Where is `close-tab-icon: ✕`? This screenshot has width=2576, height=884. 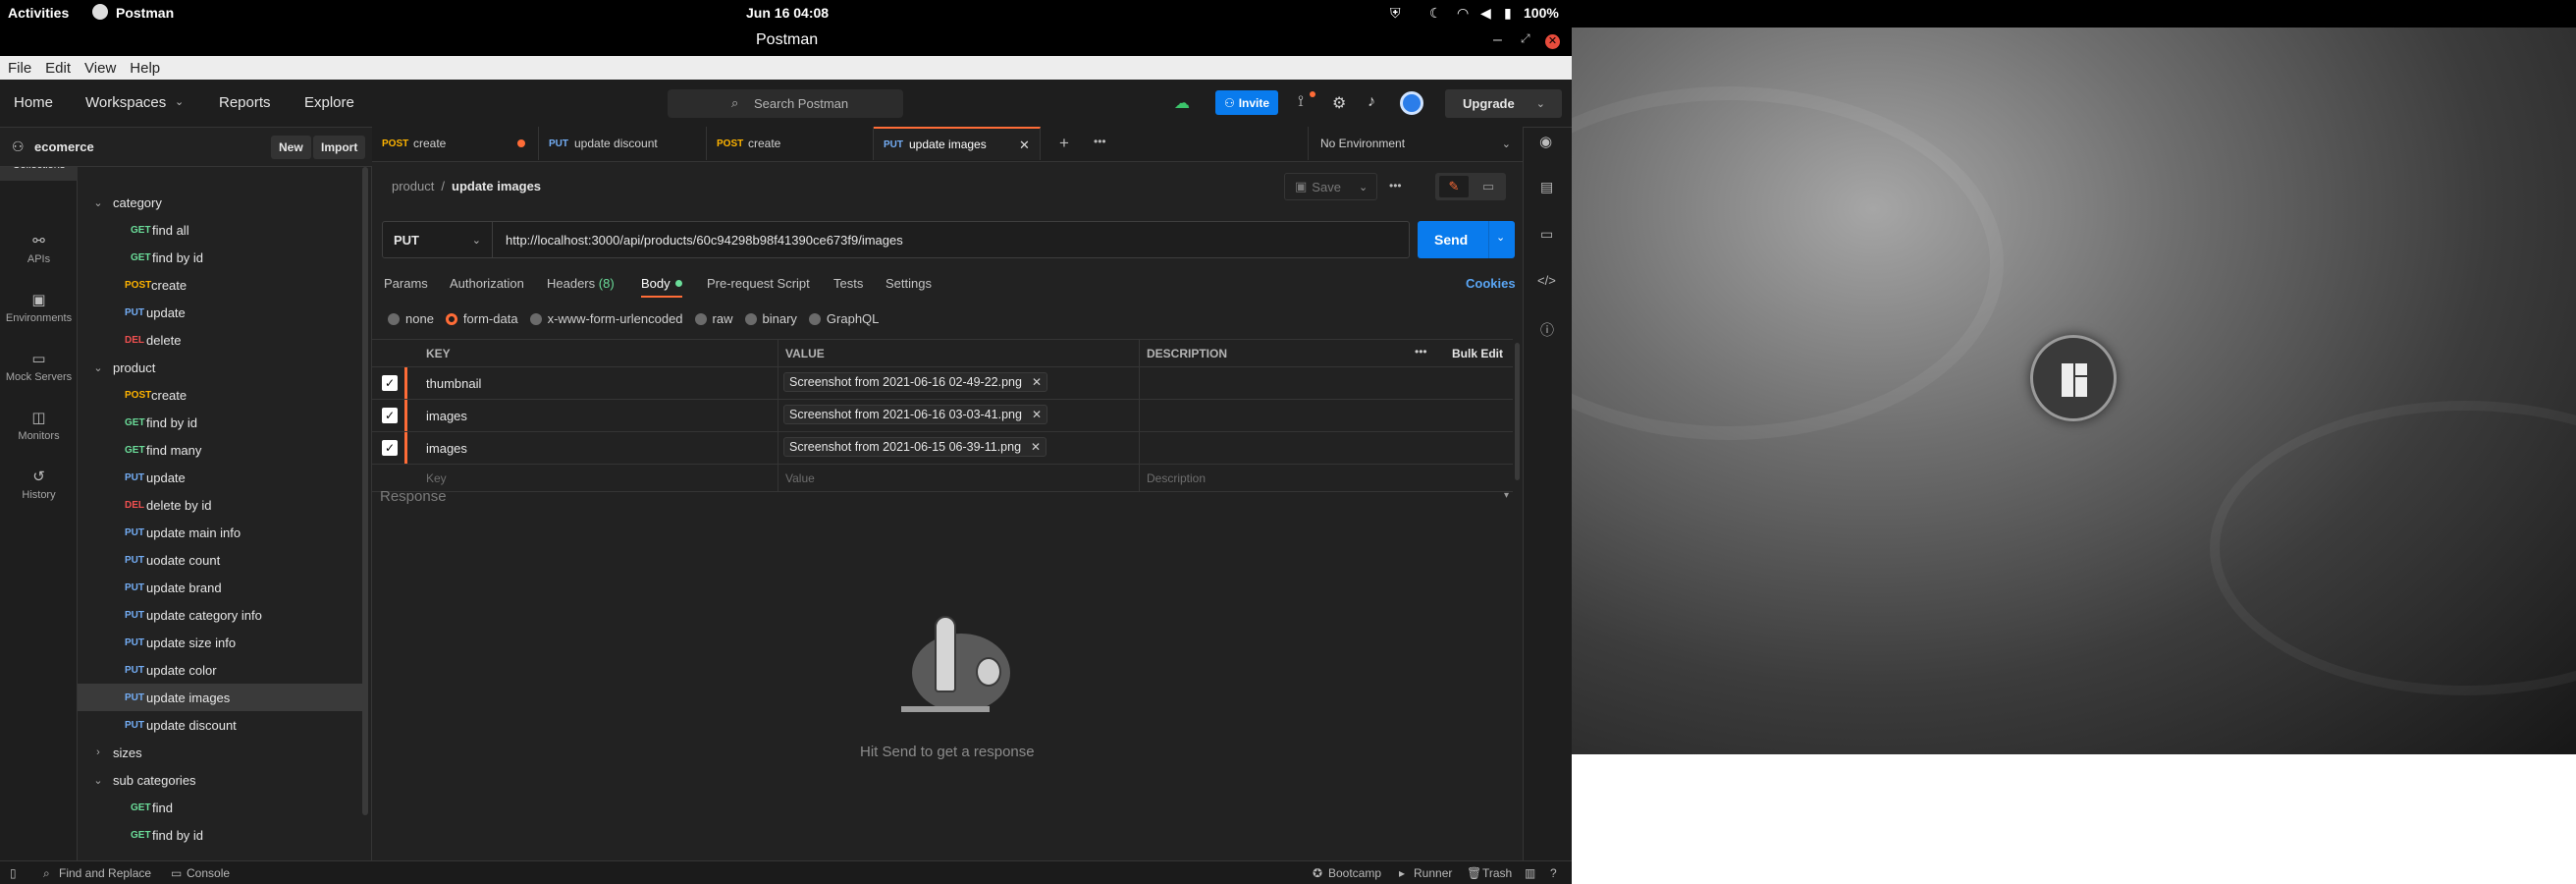 close-tab-icon: ✕ is located at coordinates (1024, 145).